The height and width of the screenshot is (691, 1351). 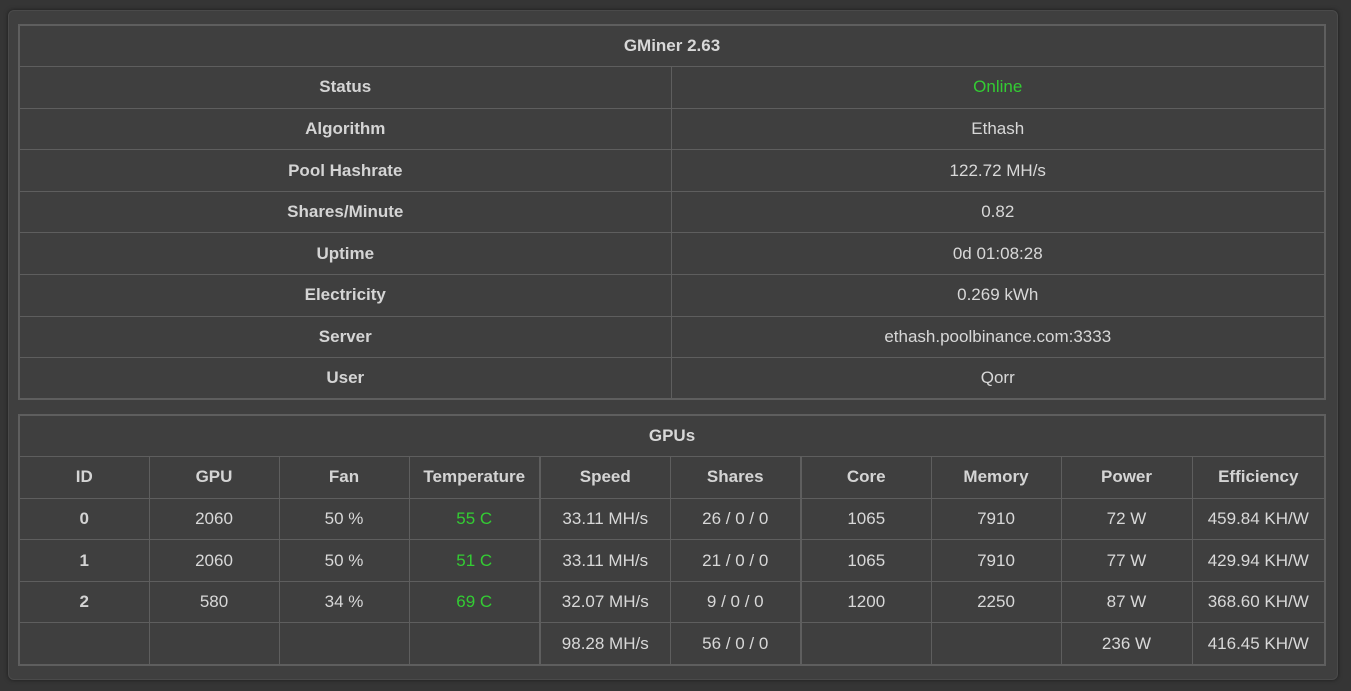 What do you see at coordinates (214, 602) in the screenshot?
I see `gpu-model: 580` at bounding box center [214, 602].